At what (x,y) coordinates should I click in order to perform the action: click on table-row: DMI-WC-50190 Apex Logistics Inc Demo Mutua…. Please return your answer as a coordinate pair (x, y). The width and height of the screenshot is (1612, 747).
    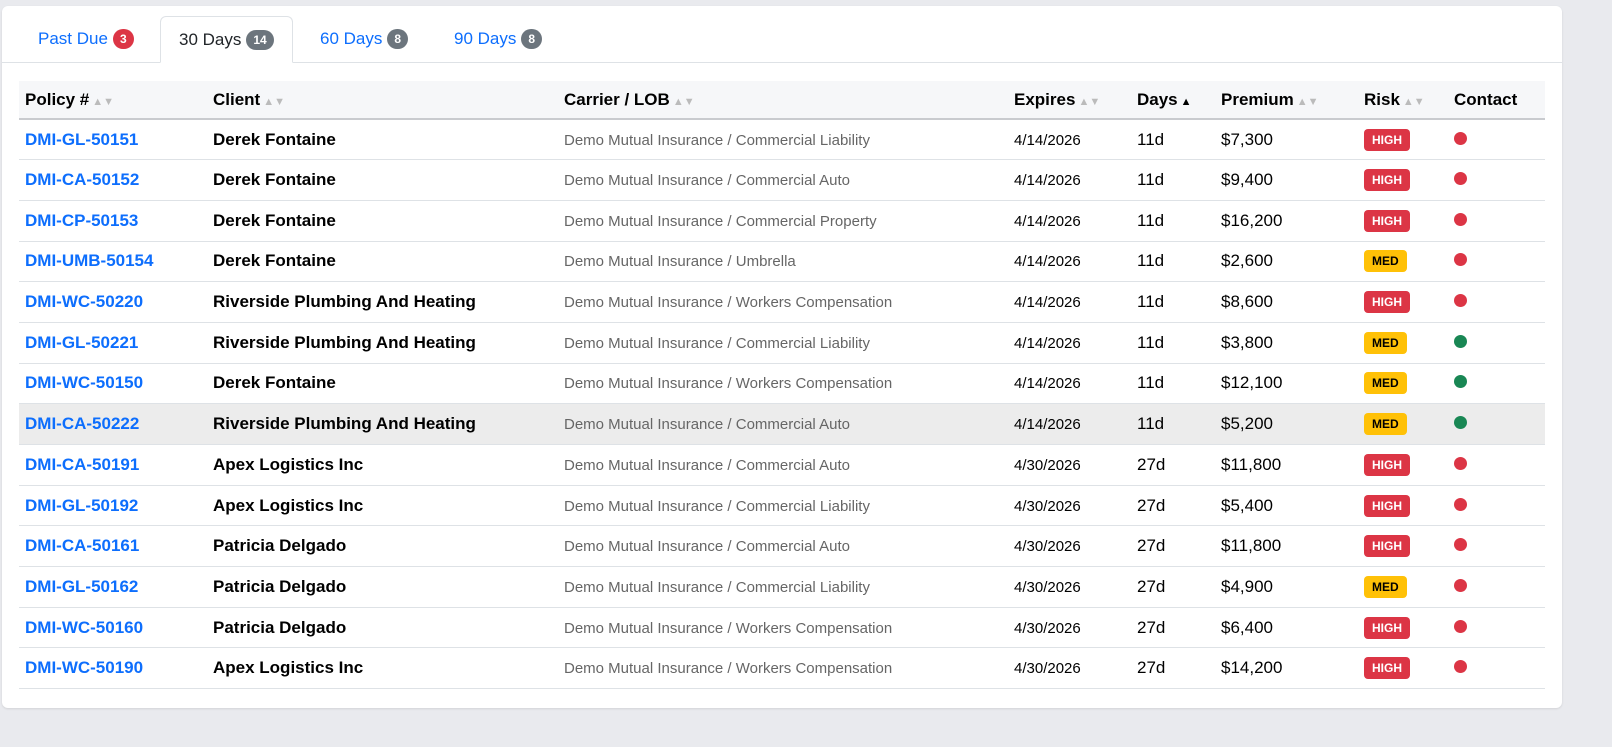
    Looking at the image, I should click on (782, 668).